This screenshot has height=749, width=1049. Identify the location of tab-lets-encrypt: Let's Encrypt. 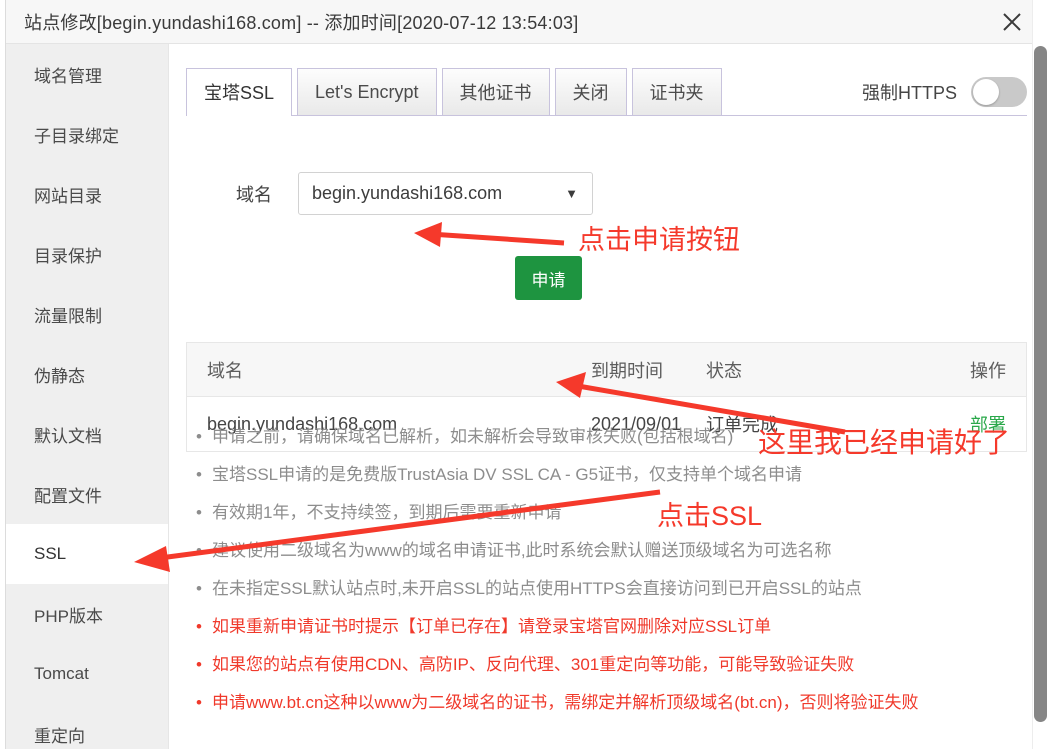
(367, 91).